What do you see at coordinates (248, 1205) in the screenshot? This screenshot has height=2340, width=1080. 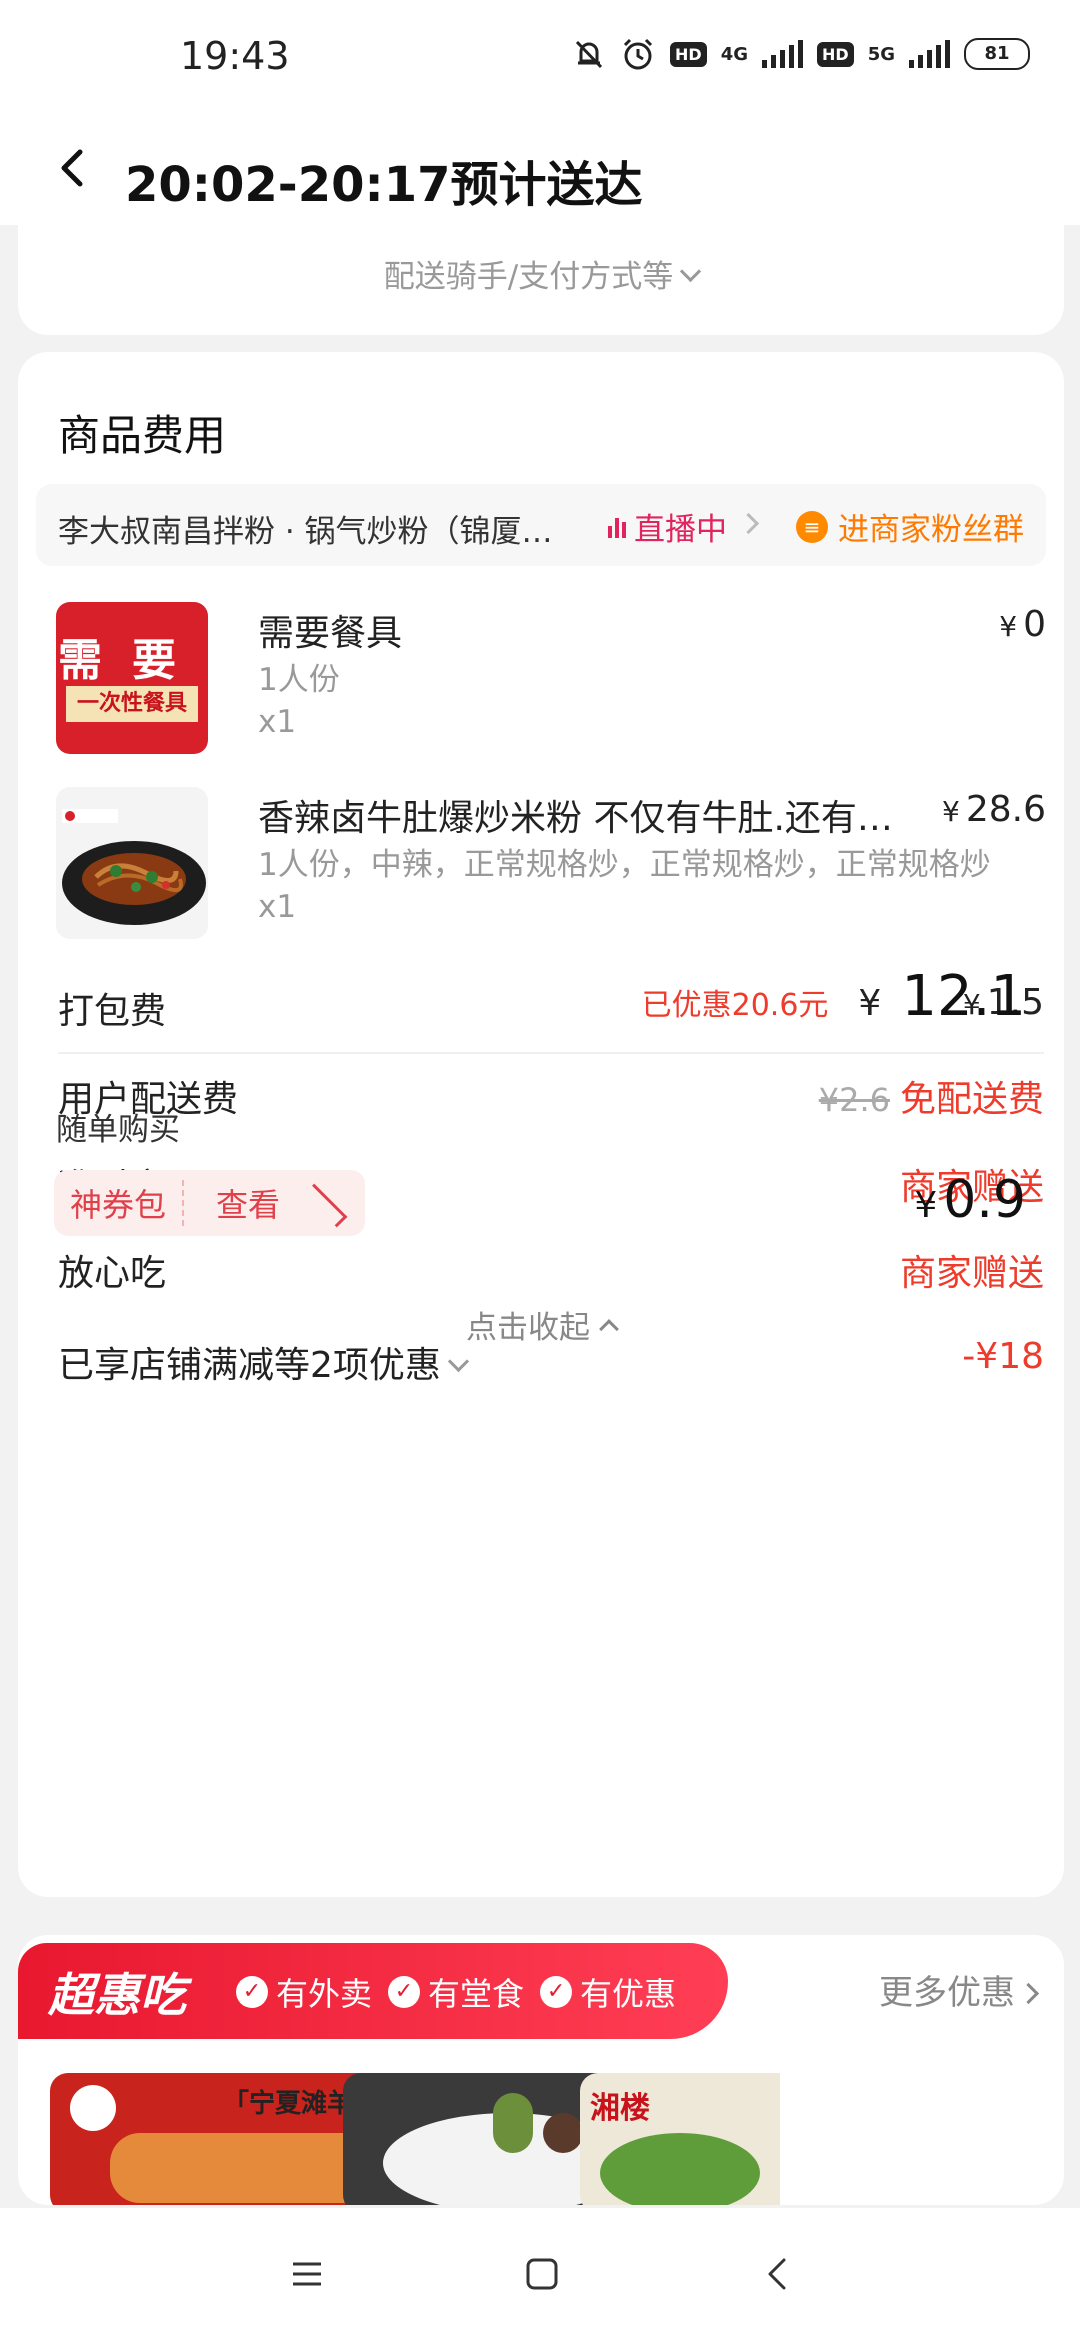 I see `coupon-action: 查看` at bounding box center [248, 1205].